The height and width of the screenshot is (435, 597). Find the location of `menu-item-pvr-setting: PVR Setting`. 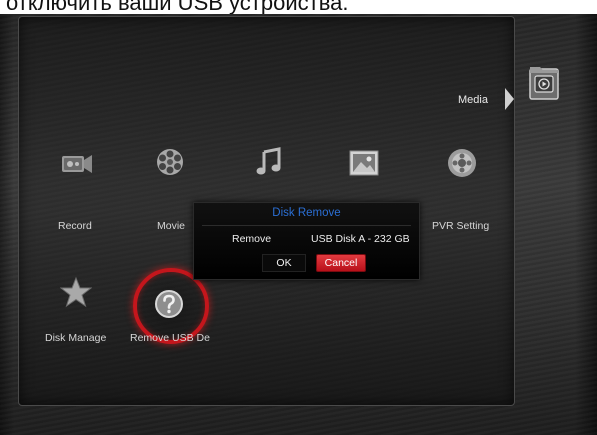

menu-item-pvr-setting: PVR Setting is located at coordinates (460, 226).